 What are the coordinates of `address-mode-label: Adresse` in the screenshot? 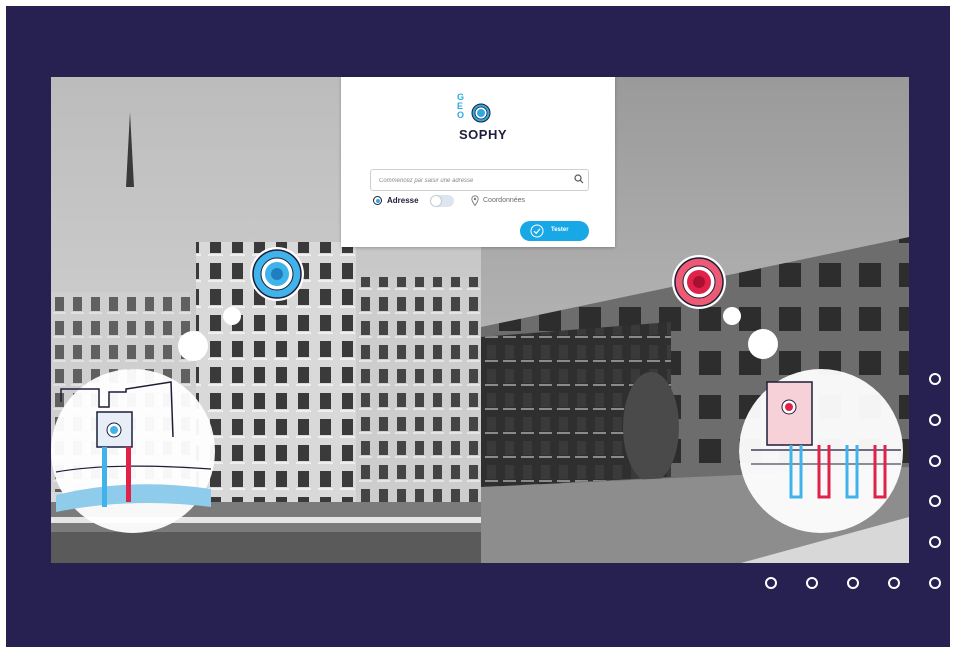 It's located at (403, 200).